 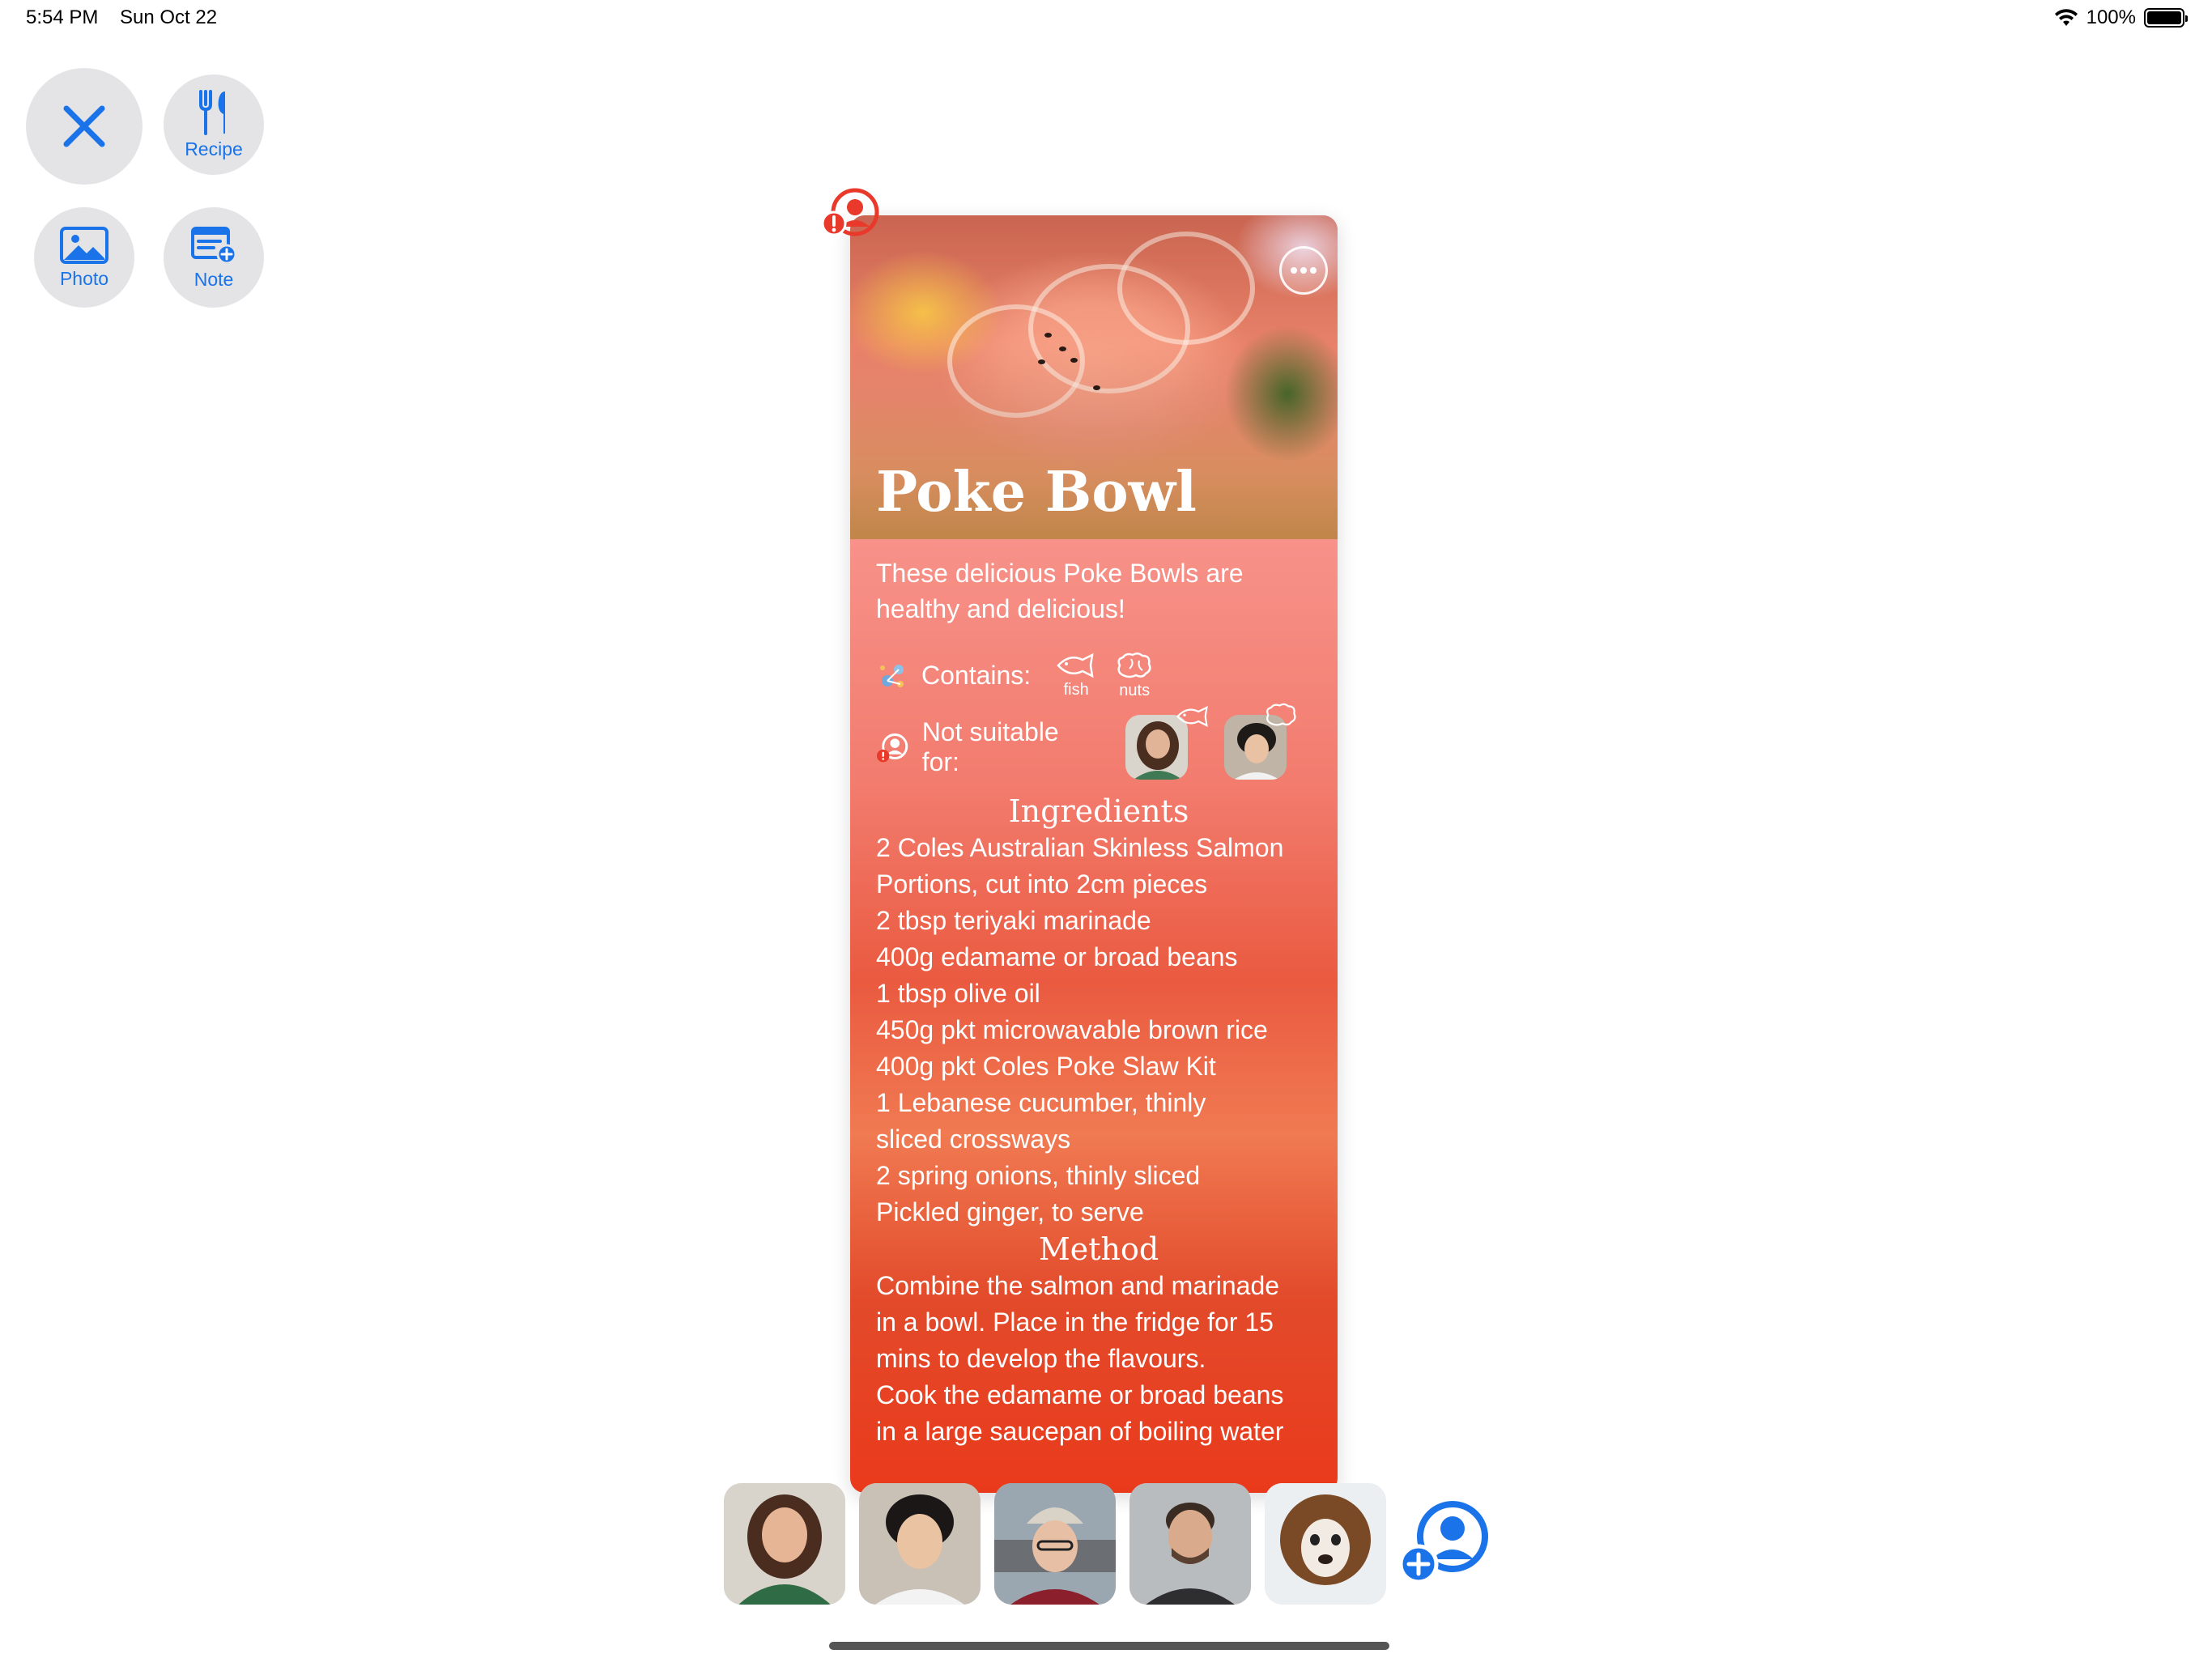 I want to click on ingredient-line: 400g edamame or broad beans, so click(x=1057, y=956).